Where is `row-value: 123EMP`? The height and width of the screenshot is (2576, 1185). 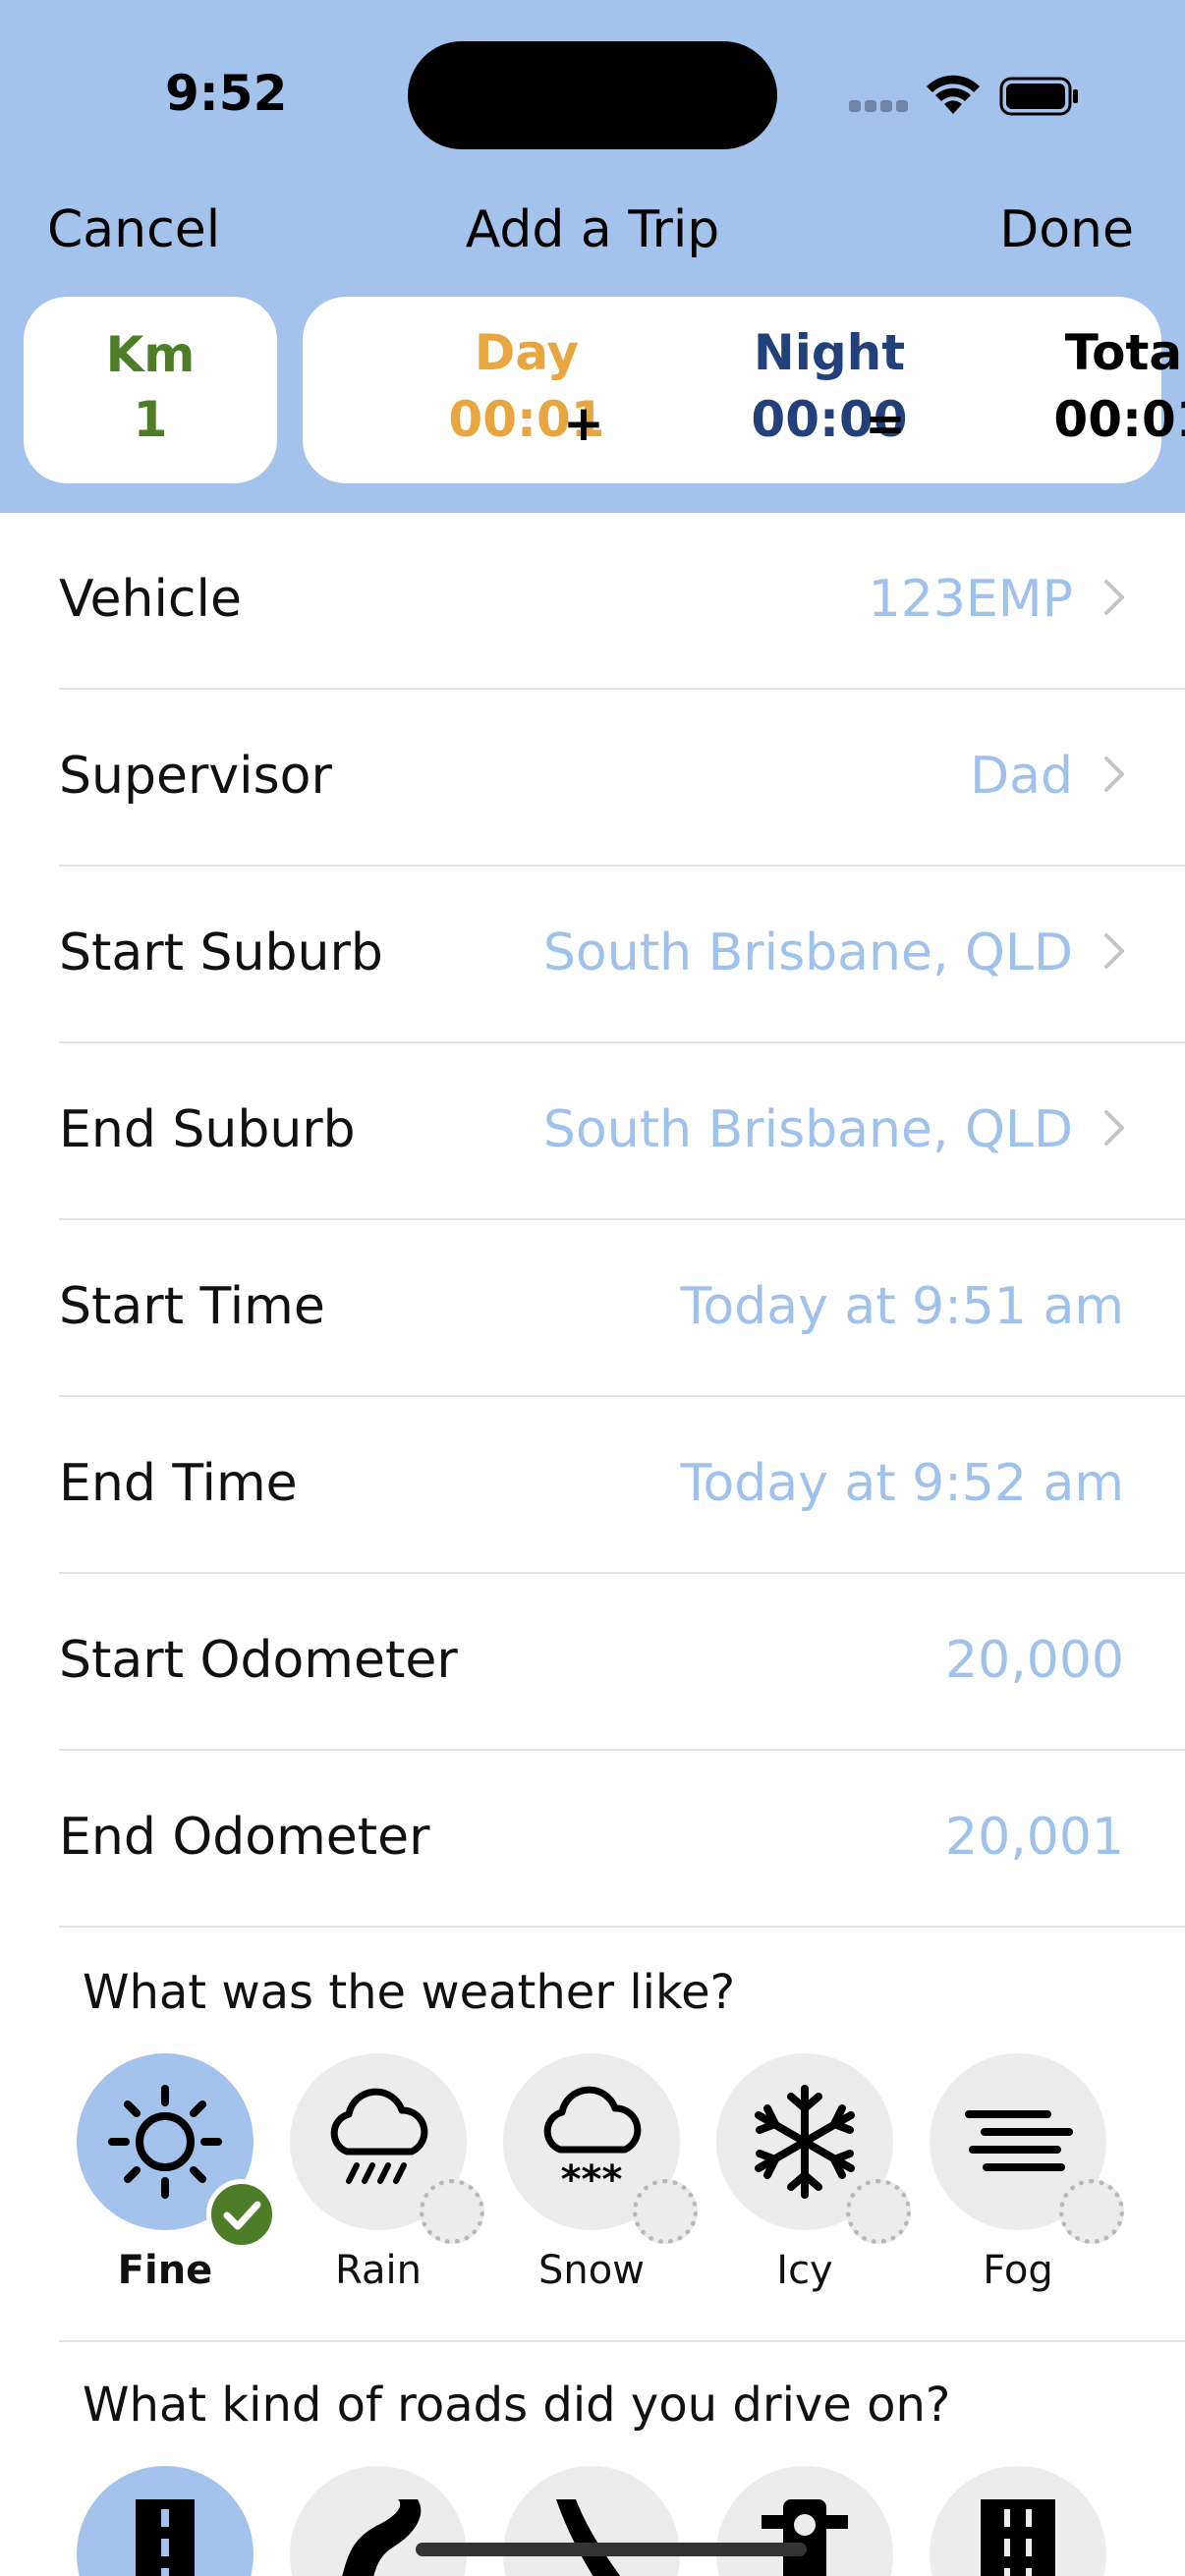
row-value: 123EMP is located at coordinates (971, 599).